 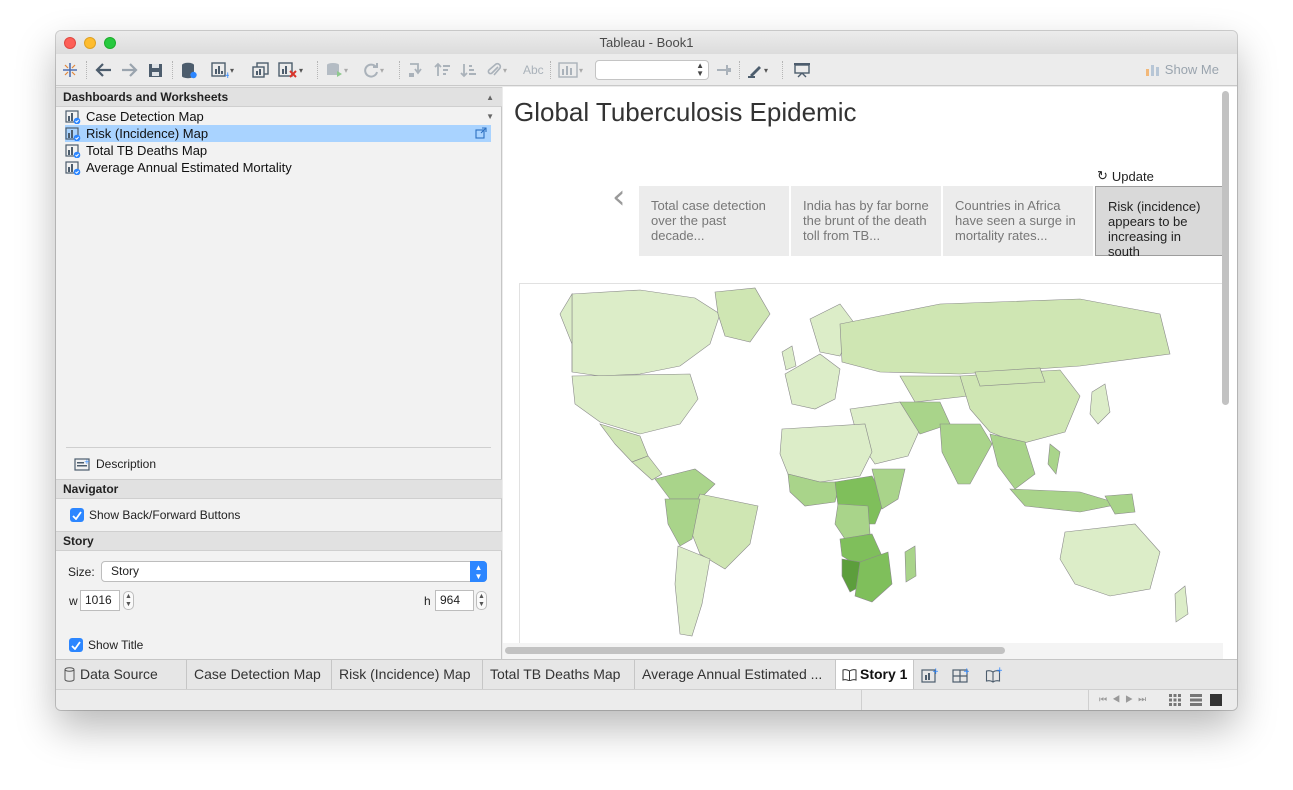 I want to click on go-to-sheet-icon, so click(x=481, y=133).